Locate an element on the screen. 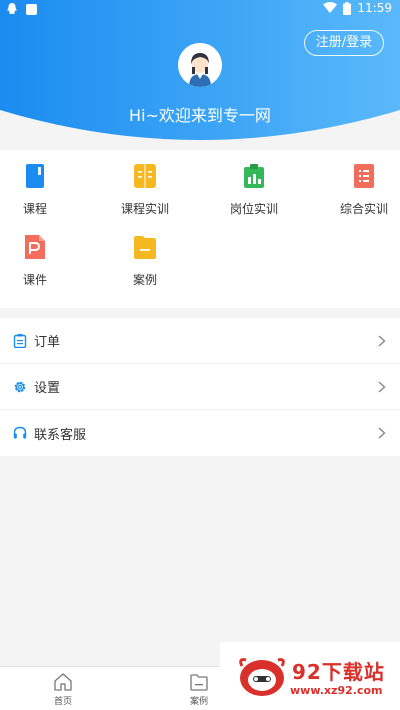  grid-item-comprehensive-training: 综合实训 is located at coordinates (362, 190).